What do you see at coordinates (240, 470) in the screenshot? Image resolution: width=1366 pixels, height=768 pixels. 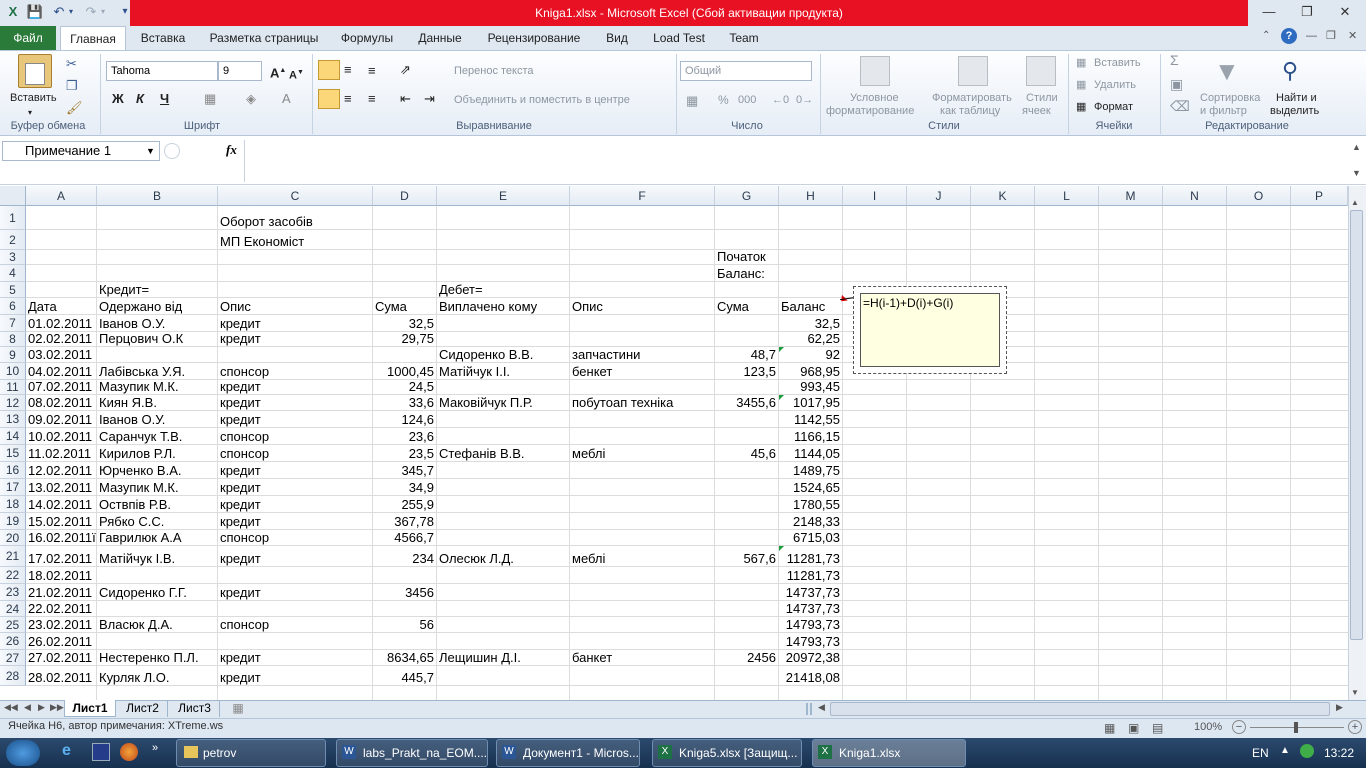 I see `cell-c16: кредит` at bounding box center [240, 470].